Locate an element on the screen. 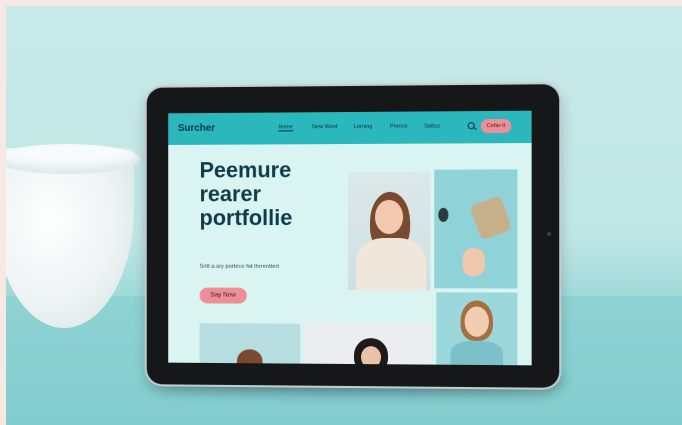 The image size is (682, 425). portfolio-photo-boy is located at coordinates (476, 328).